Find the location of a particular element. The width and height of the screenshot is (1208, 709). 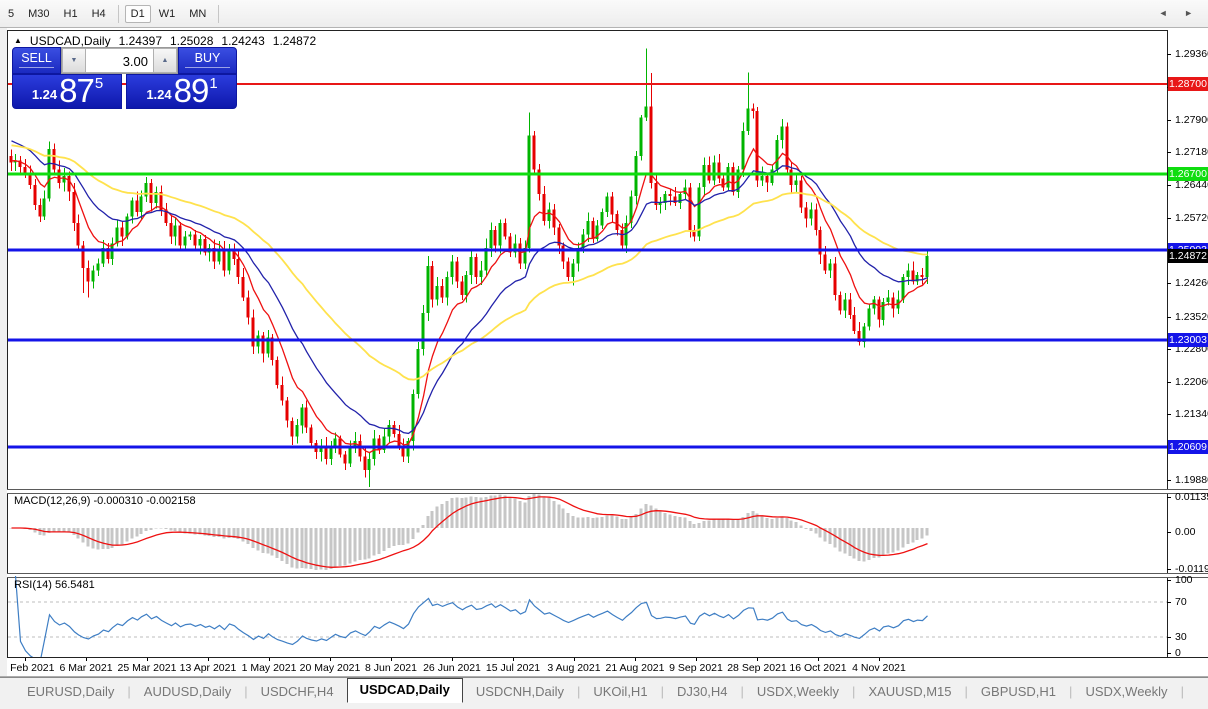

buy-price-panel: 1.24 89 1 is located at coordinates (181, 91).